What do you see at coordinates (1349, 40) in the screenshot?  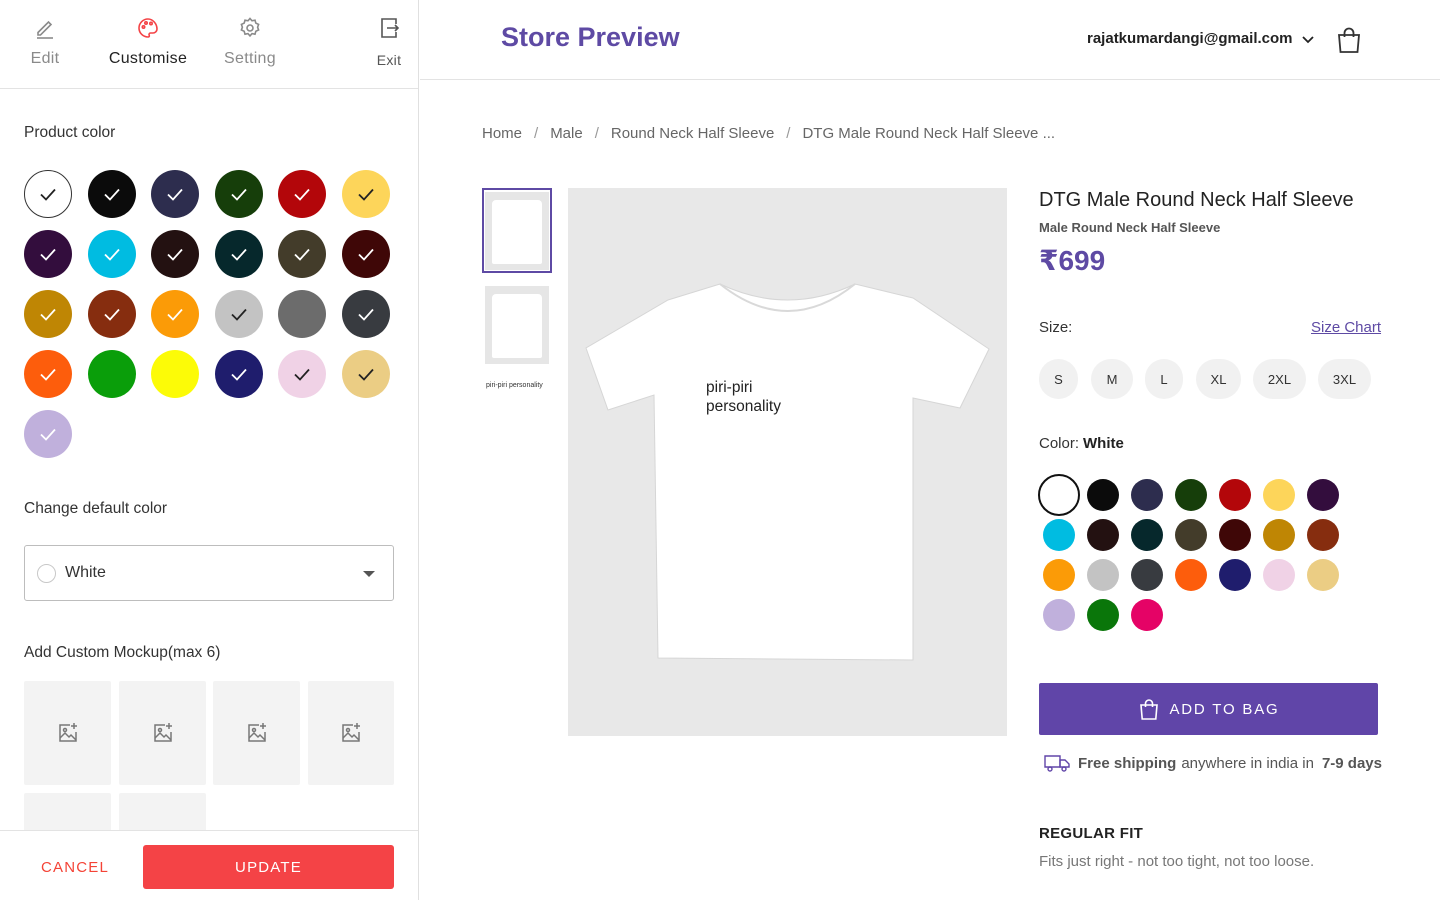 I see `shopping-bag-icon` at bounding box center [1349, 40].